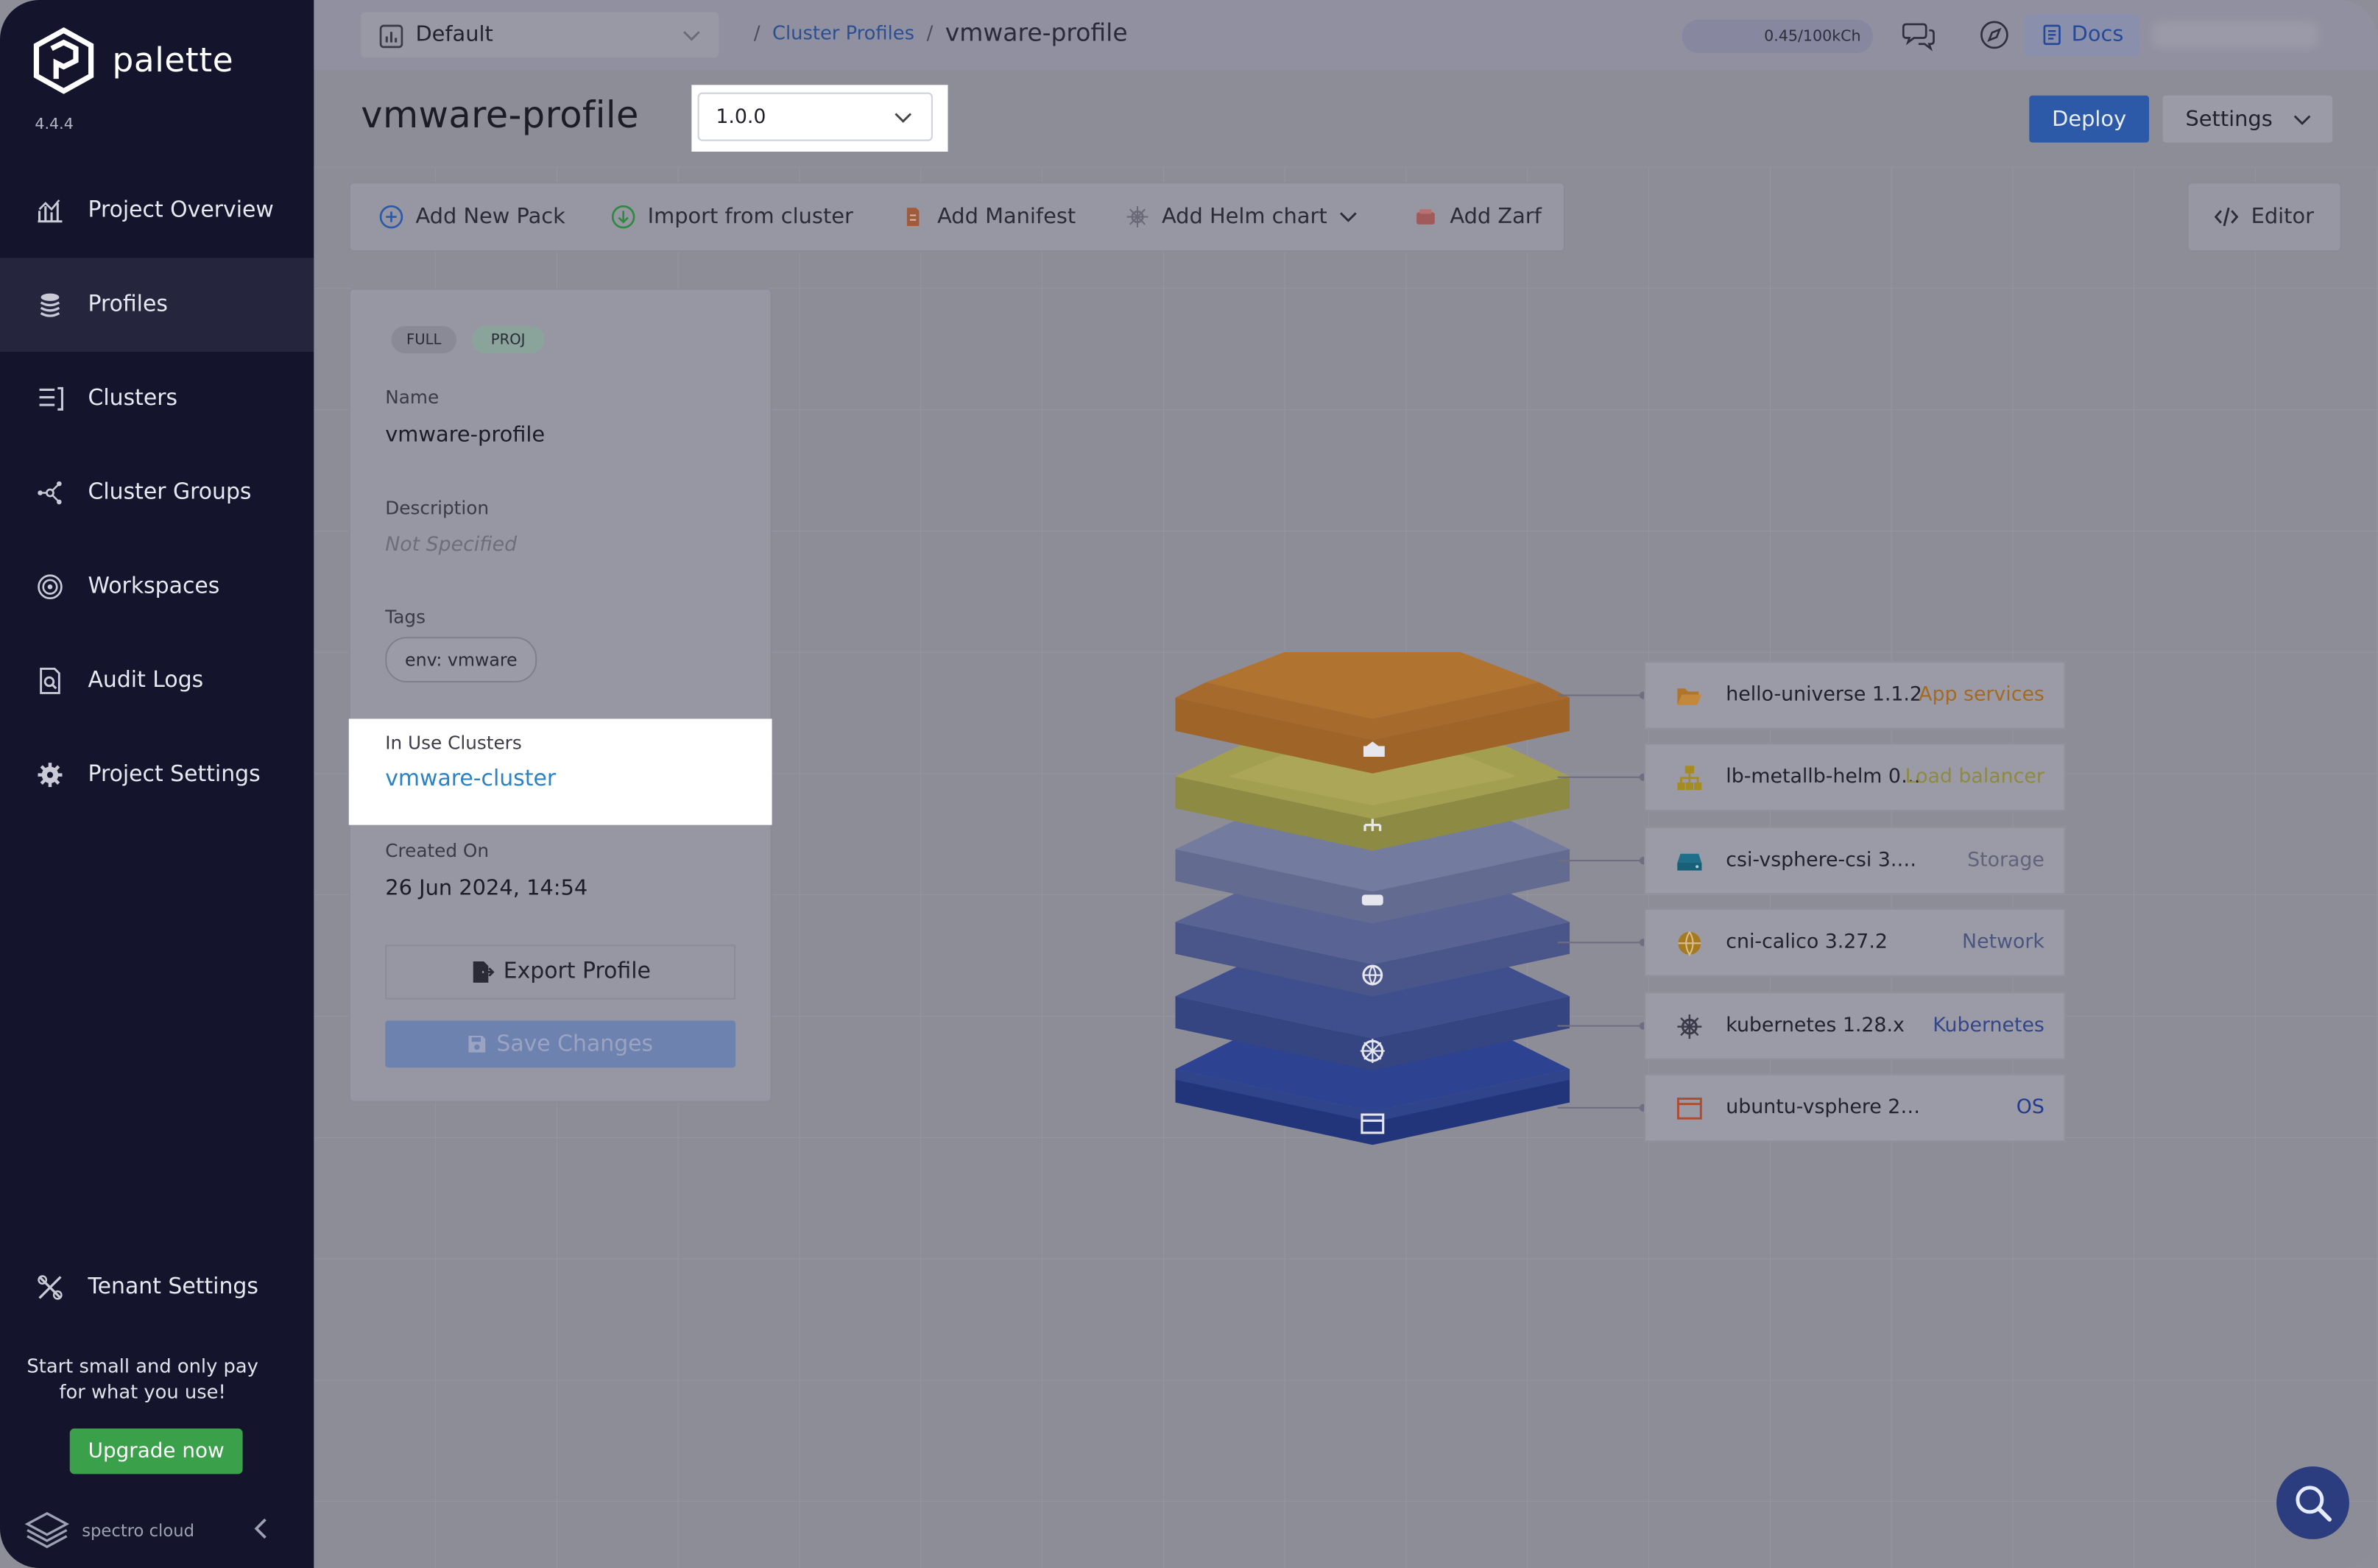 Image resolution: width=2378 pixels, height=1568 pixels. What do you see at coordinates (2005, 860) in the screenshot?
I see `layer-type: Storage` at bounding box center [2005, 860].